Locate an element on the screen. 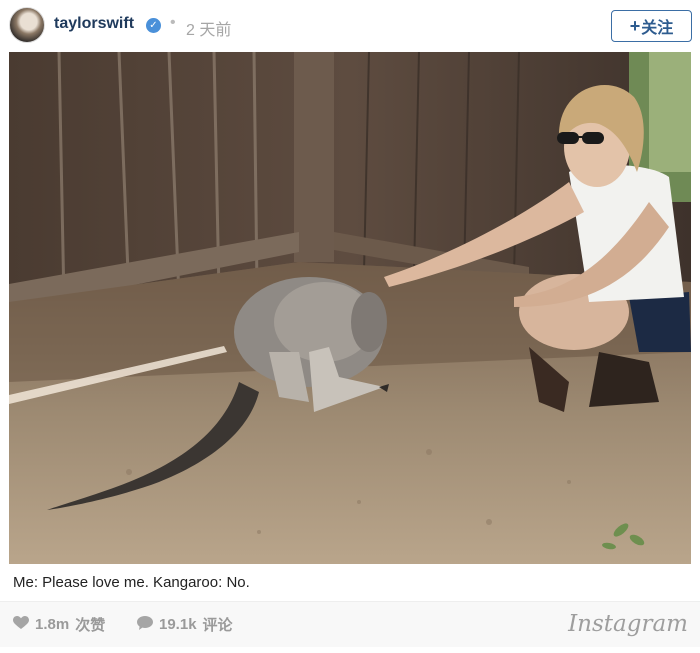 The width and height of the screenshot is (700, 653). likes-label: 次赞 is located at coordinates (90, 625).